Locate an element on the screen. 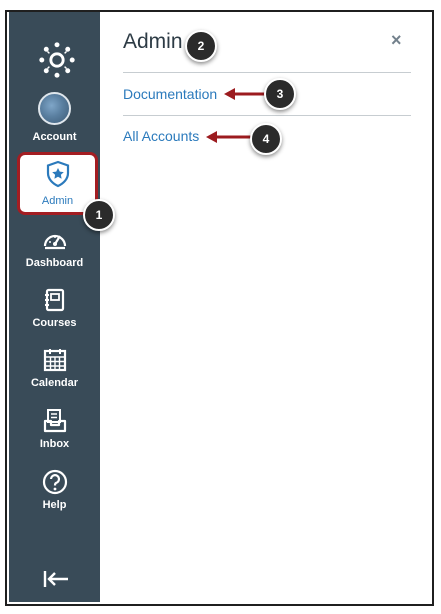 This screenshot has height=614, width=441. close-icon: × is located at coordinates (396, 40).